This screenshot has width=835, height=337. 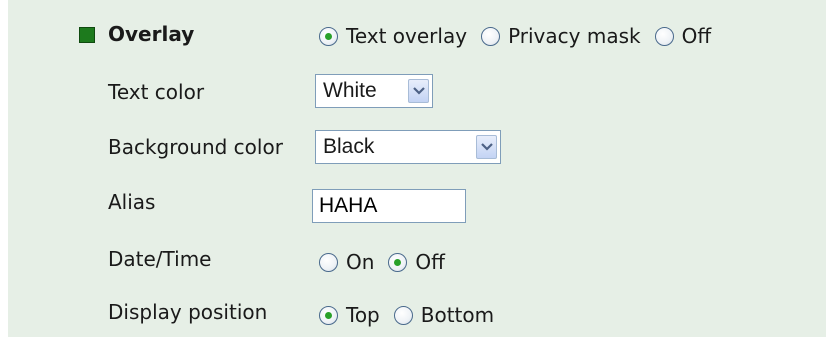 What do you see at coordinates (87, 35) in the screenshot?
I see `section-marker-icon` at bounding box center [87, 35].